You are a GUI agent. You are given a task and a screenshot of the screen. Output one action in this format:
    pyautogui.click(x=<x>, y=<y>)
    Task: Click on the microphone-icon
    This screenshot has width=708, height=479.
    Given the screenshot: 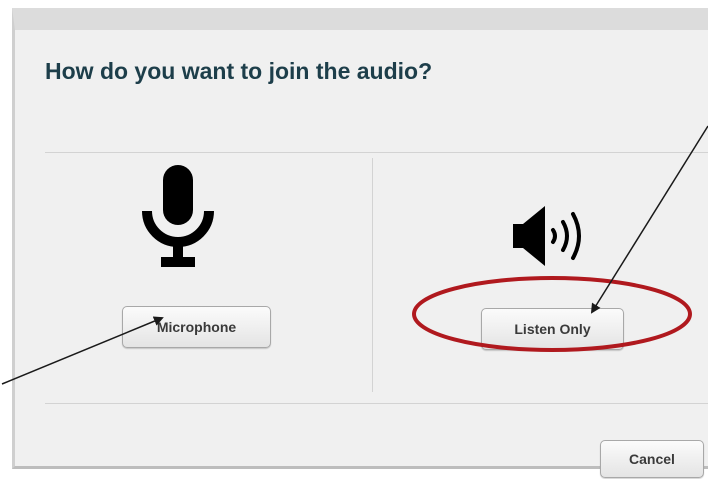 What is the action you would take?
    pyautogui.click(x=178, y=216)
    